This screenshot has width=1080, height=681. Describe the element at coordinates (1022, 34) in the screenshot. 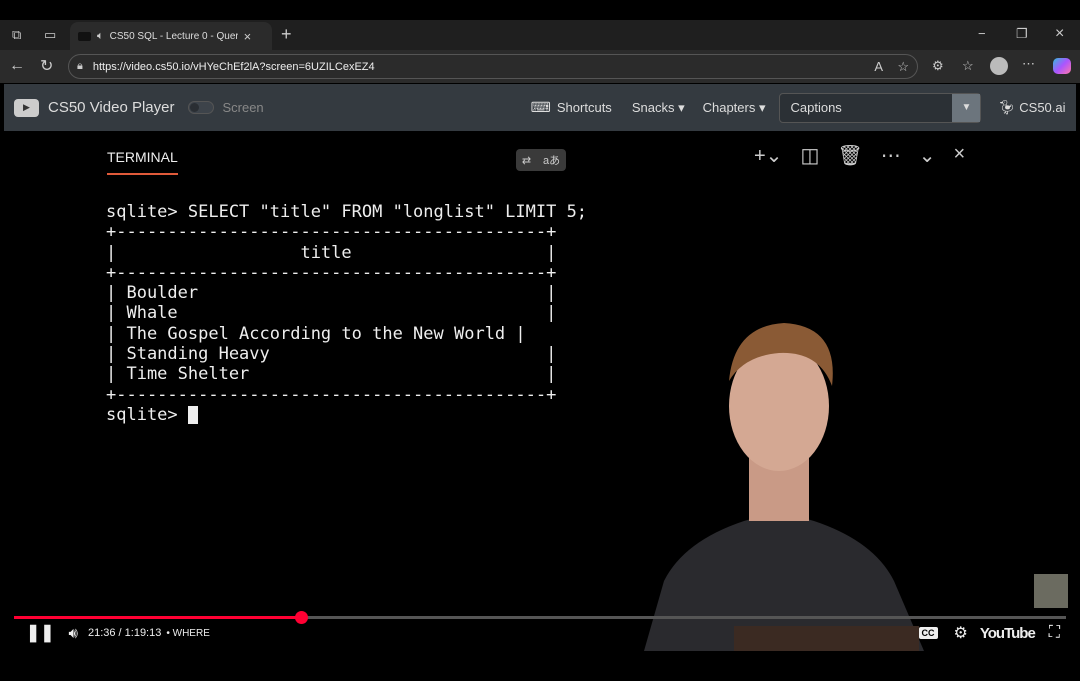

I see `restore-icon: ❐` at that location.